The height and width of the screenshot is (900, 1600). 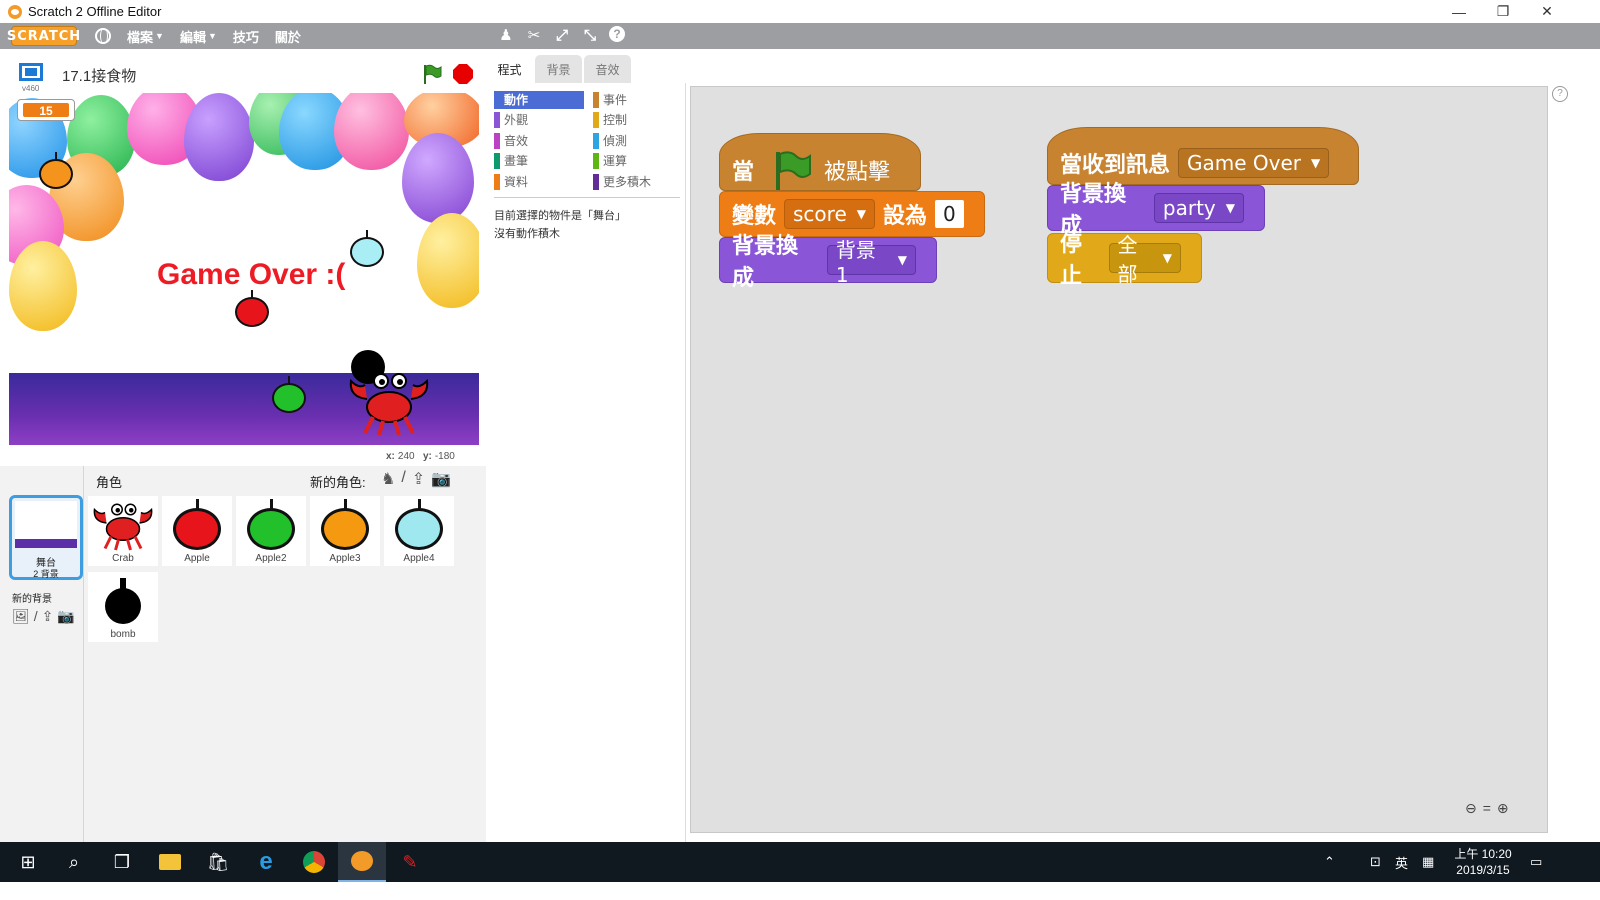 What do you see at coordinates (432, 74) in the screenshot?
I see `green-flag-icon` at bounding box center [432, 74].